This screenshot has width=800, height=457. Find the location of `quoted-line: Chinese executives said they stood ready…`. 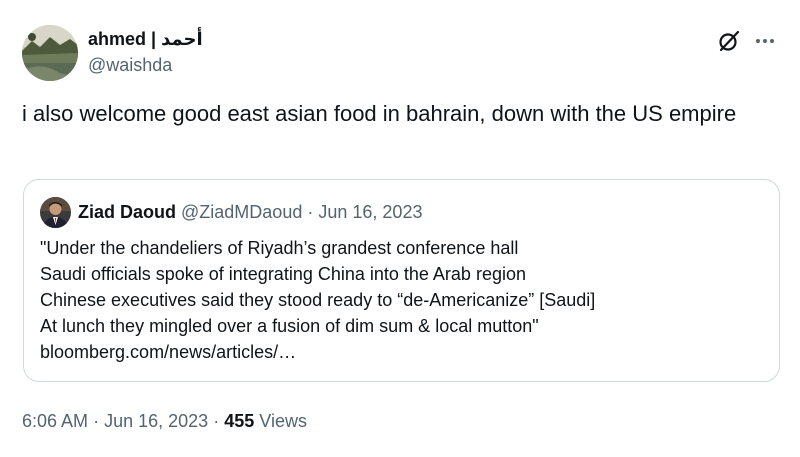

quoted-line: Chinese executives said they stood ready… is located at coordinates (318, 300).